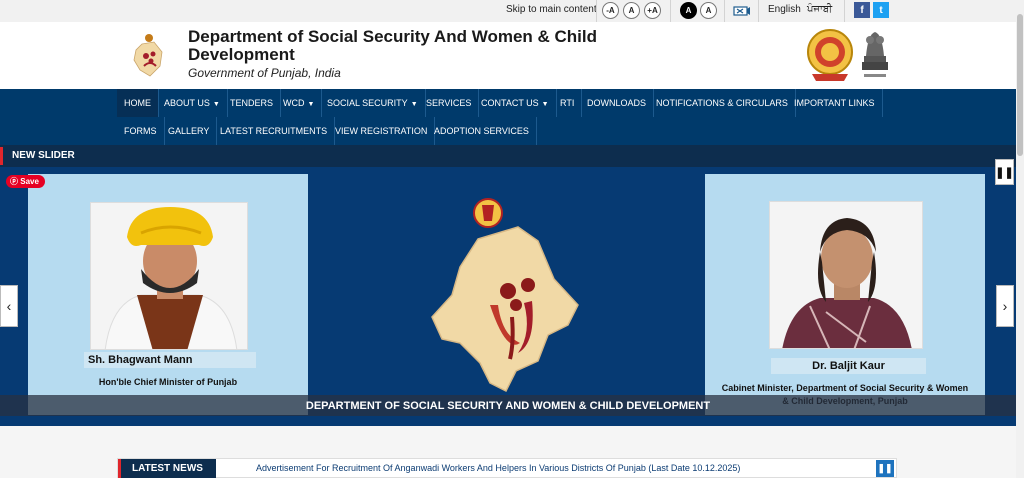 This screenshot has height=478, width=1024. What do you see at coordinates (1020, 239) in the screenshot?
I see `page-scrollbar` at bounding box center [1020, 239].